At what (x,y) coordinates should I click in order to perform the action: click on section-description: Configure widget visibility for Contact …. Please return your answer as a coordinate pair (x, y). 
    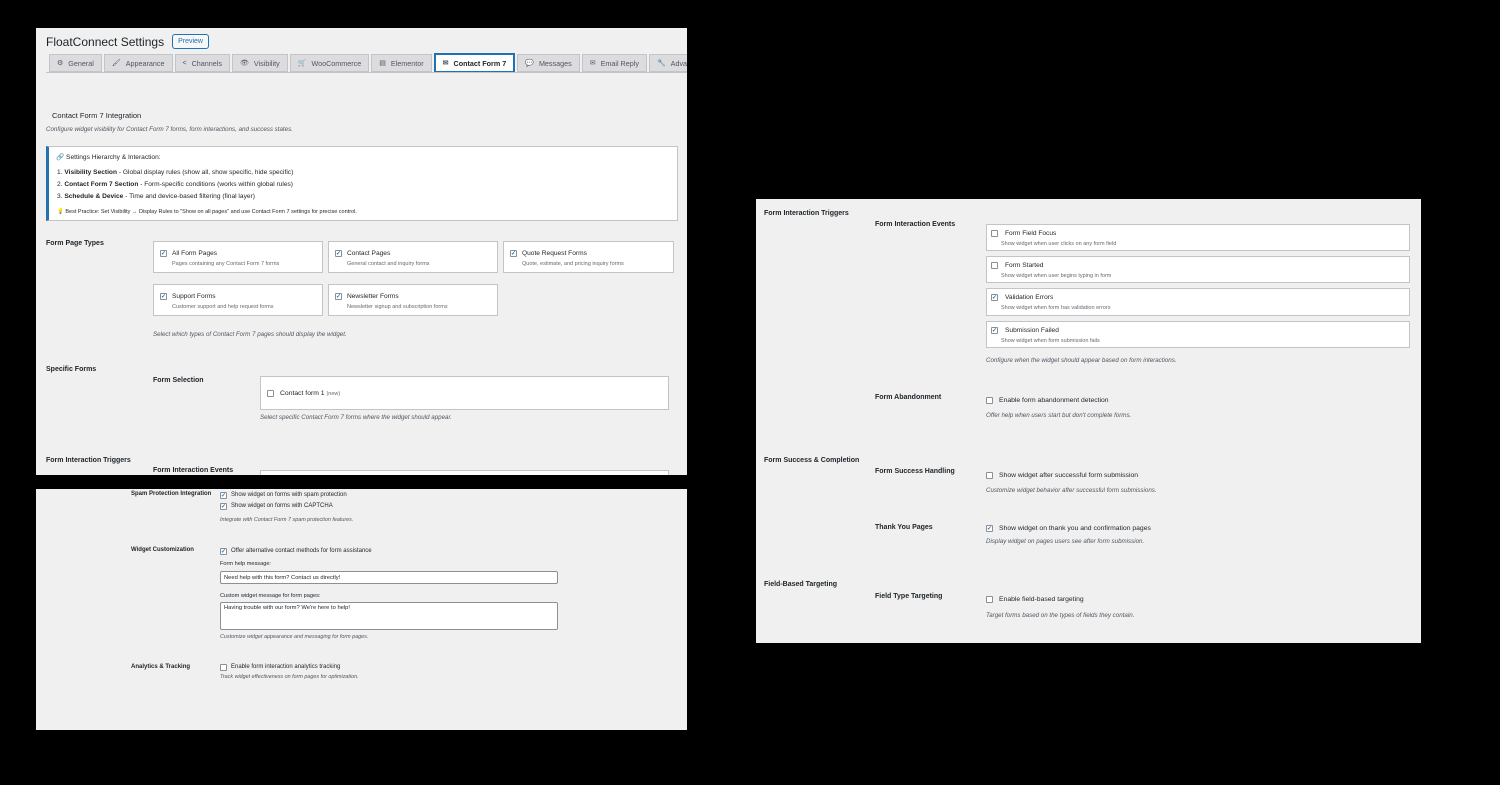
    Looking at the image, I should click on (169, 129).